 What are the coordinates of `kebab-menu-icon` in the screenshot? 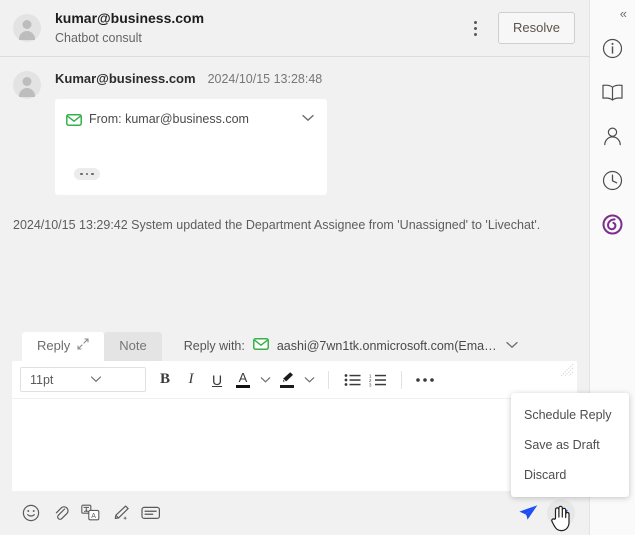 It's located at (475, 28).